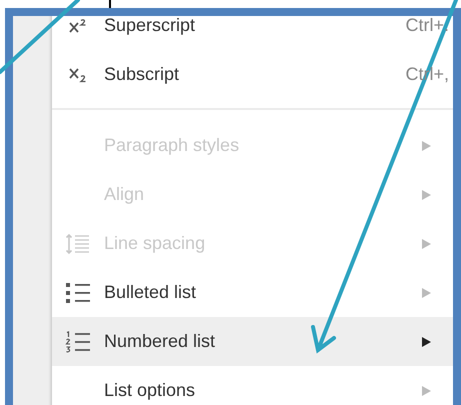  Describe the element at coordinates (78, 293) in the screenshot. I see `bulleted-list-icon` at that location.